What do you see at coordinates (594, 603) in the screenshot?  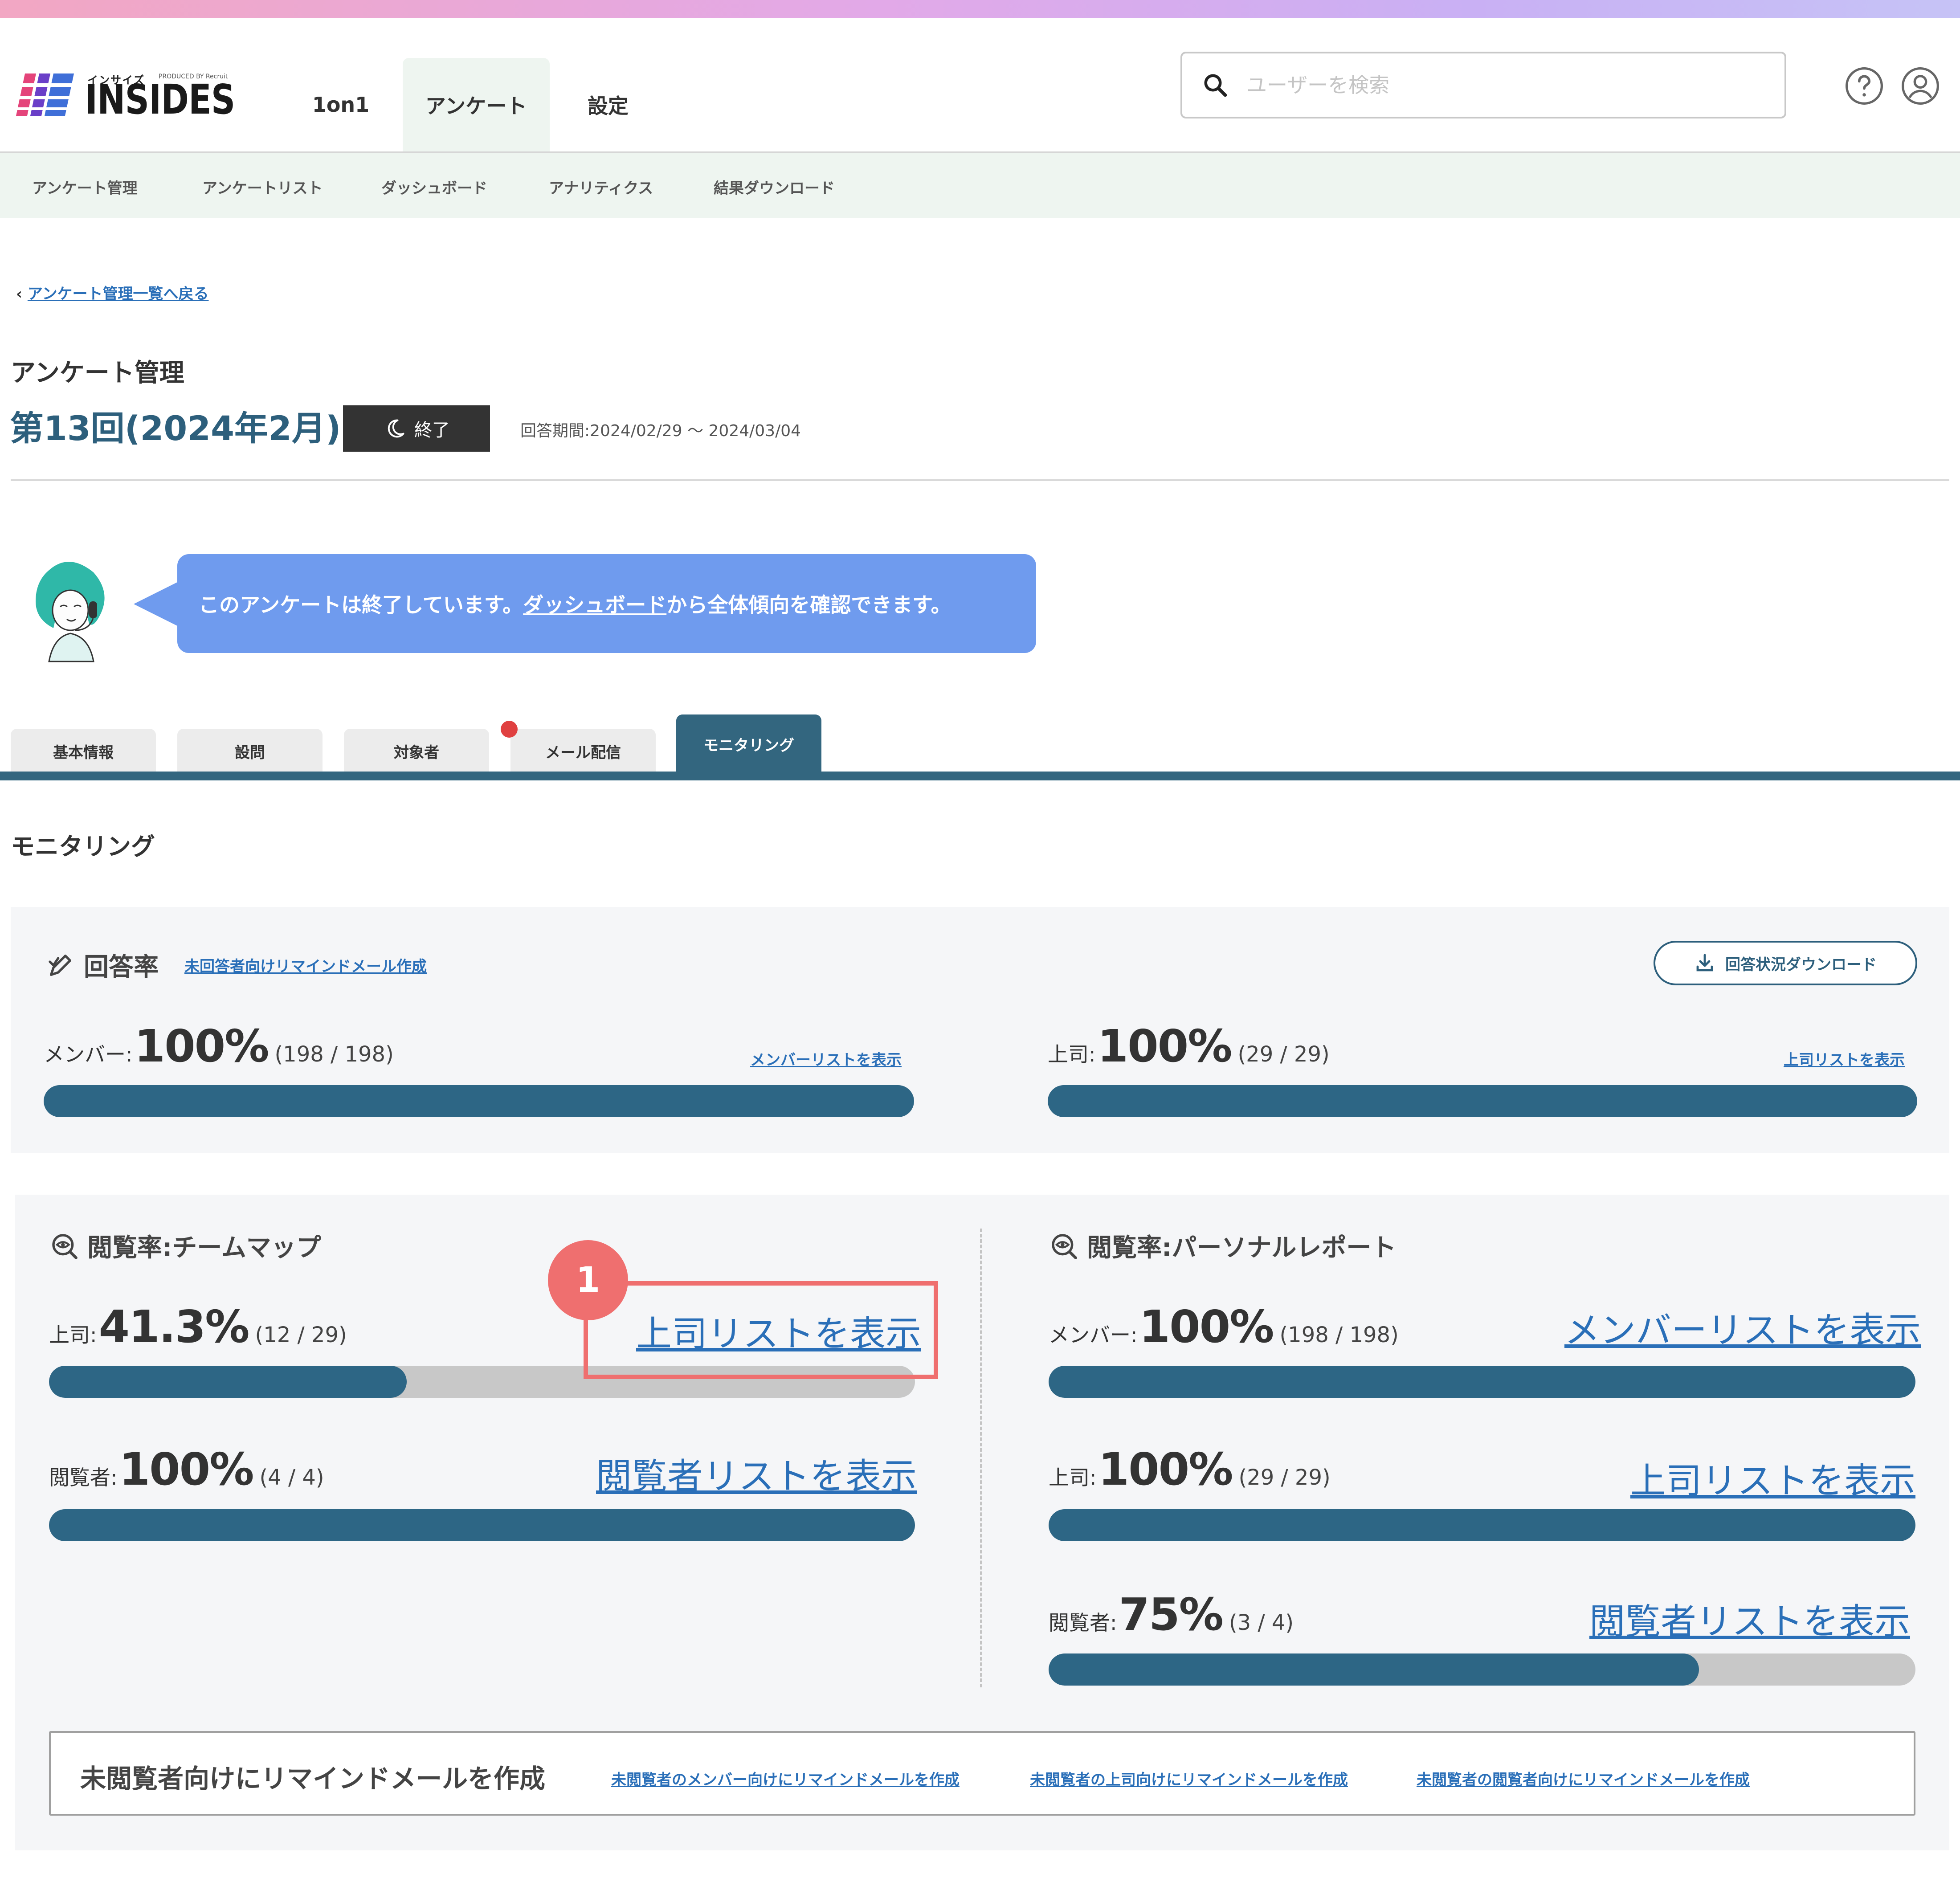 I see `dashboard-link: ダッシュボード` at bounding box center [594, 603].